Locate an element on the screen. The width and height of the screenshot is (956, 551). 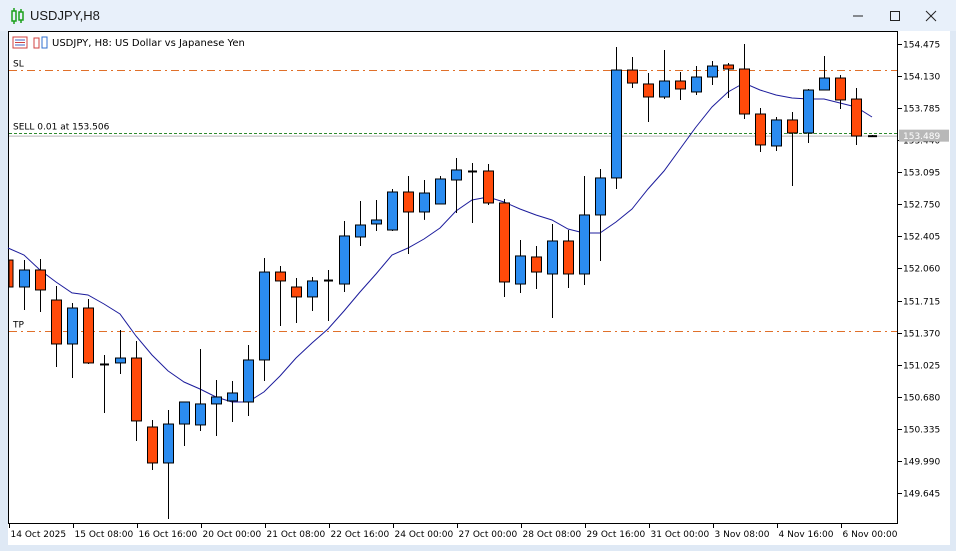
stop-loss-label: SL is located at coordinates (18, 65).